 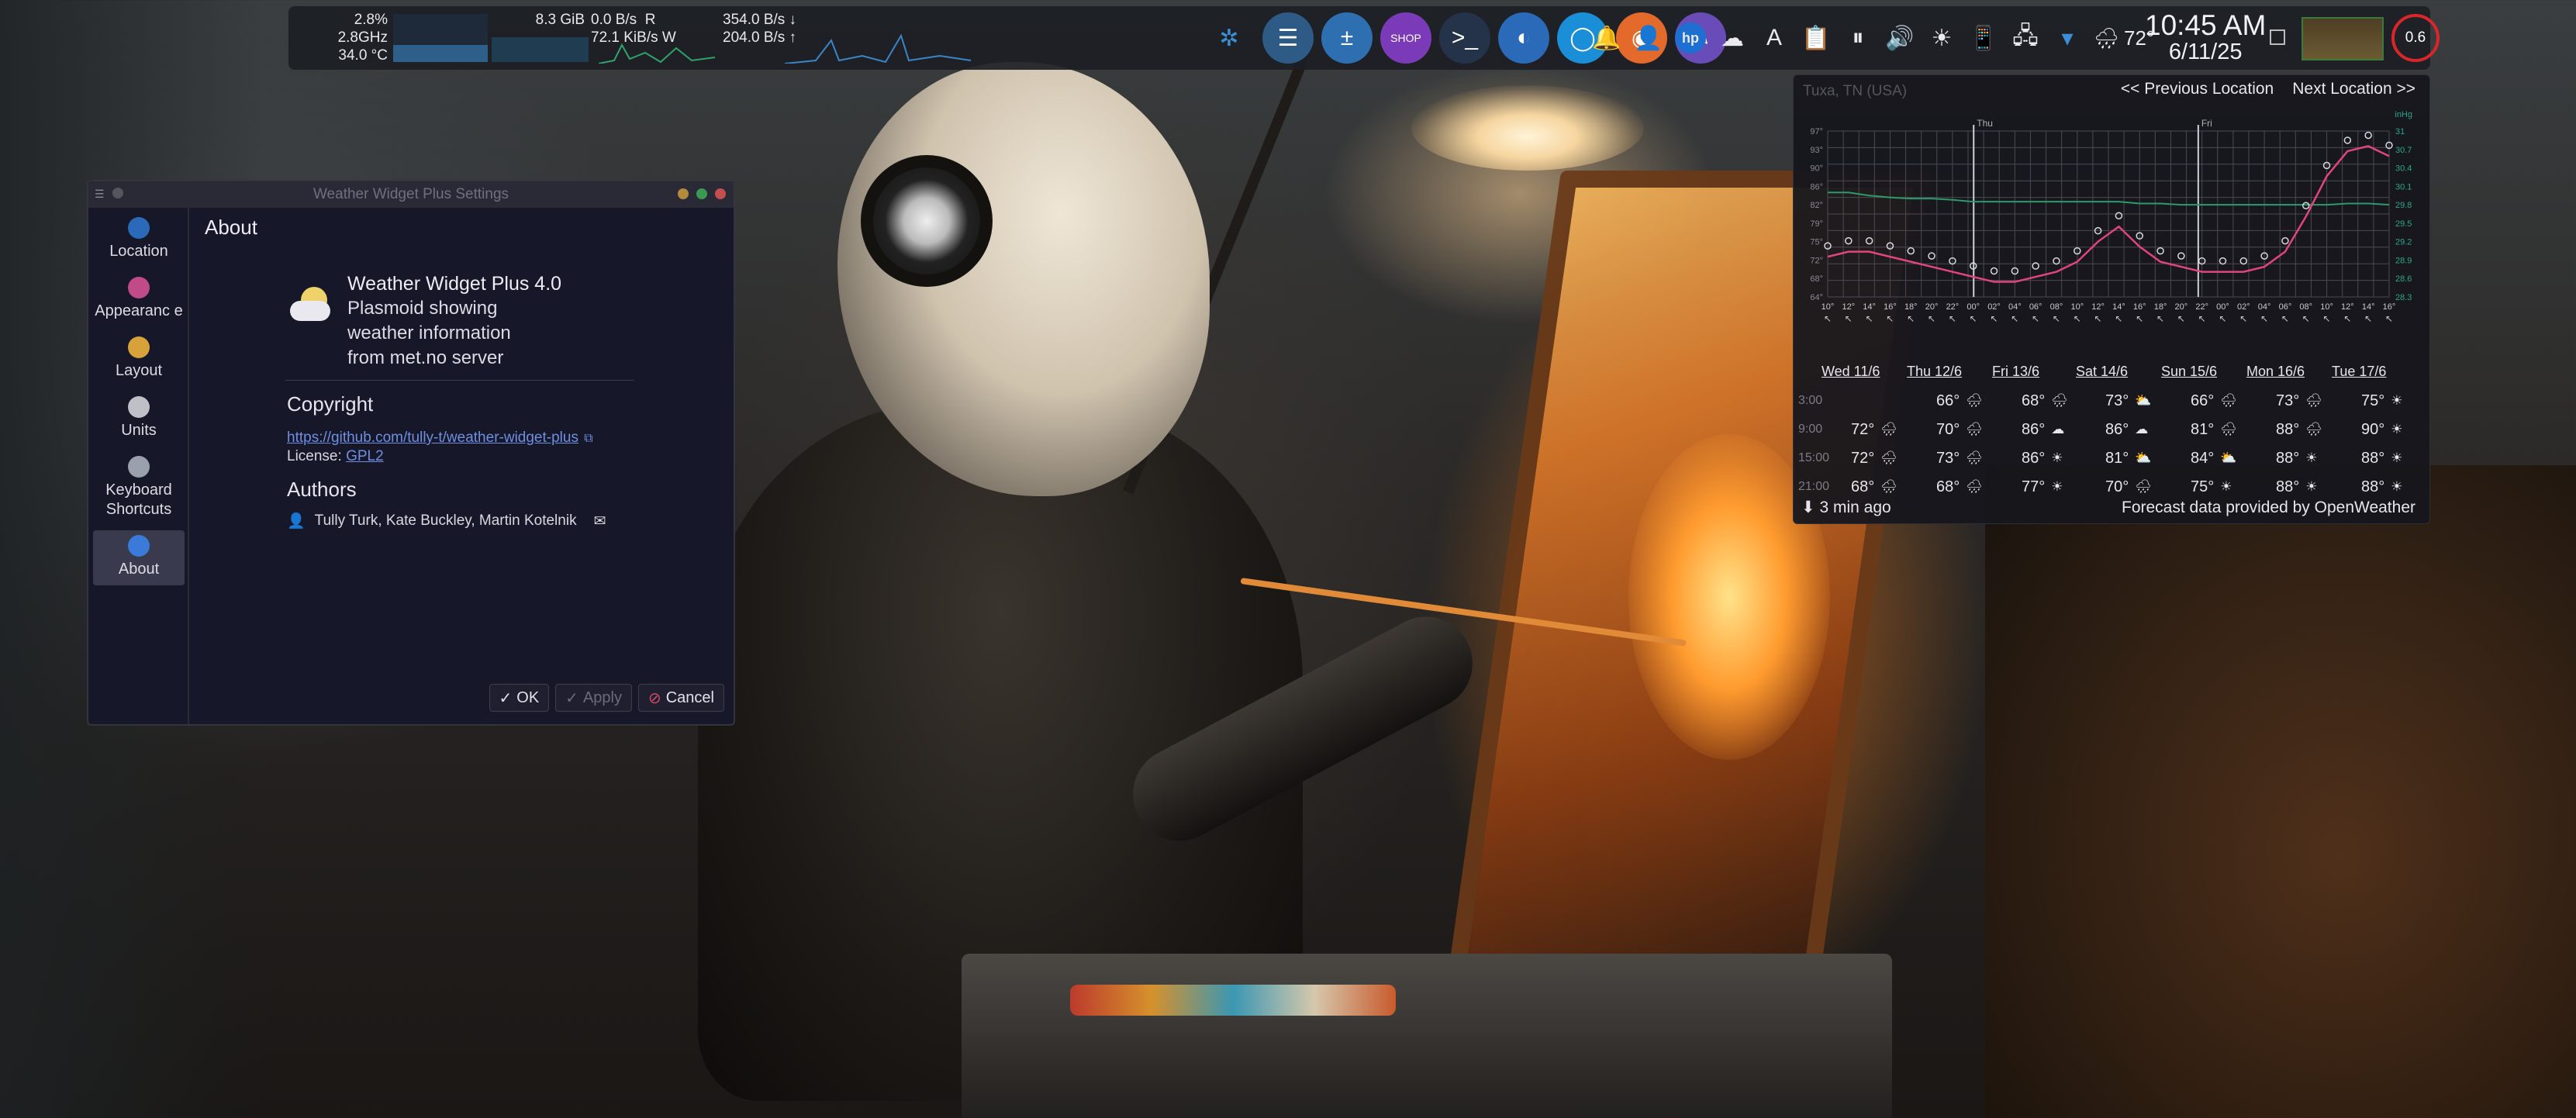 I want to click on forecast-day-header: Fri 13/6, so click(x=2016, y=371).